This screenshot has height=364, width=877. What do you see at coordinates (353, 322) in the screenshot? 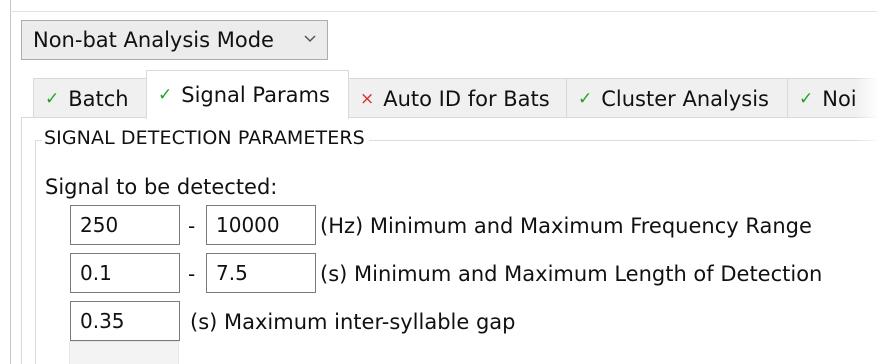
I see `inter-syllable-gap-label: (s) Maximum inter-syllable gap` at bounding box center [353, 322].